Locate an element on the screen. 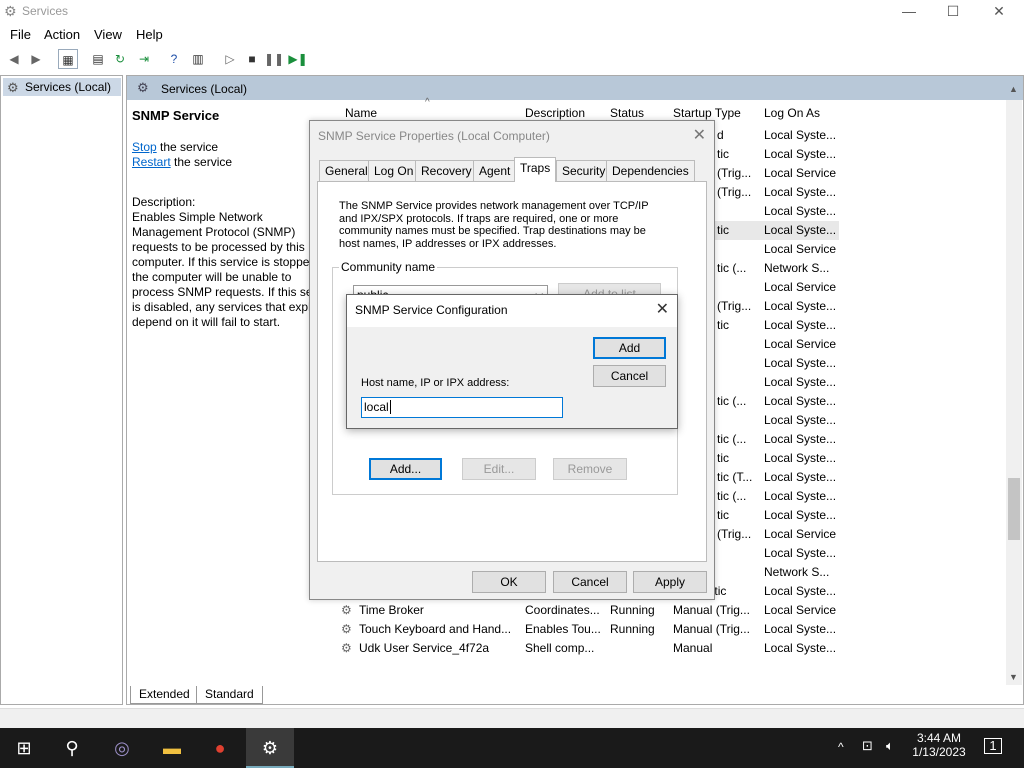  help-icon: ? is located at coordinates (174, 59).